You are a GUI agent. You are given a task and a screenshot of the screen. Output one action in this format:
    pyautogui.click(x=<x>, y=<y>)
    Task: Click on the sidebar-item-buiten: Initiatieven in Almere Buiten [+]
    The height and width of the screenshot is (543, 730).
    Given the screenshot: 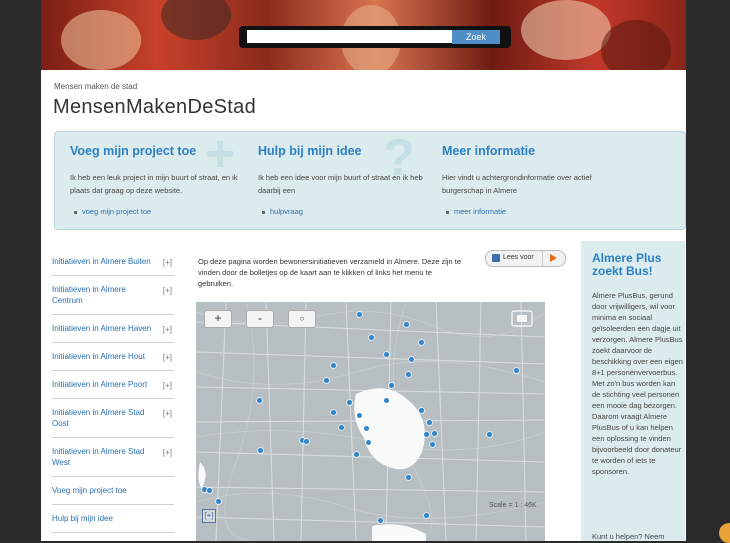 What is the action you would take?
    pyautogui.click(x=113, y=262)
    